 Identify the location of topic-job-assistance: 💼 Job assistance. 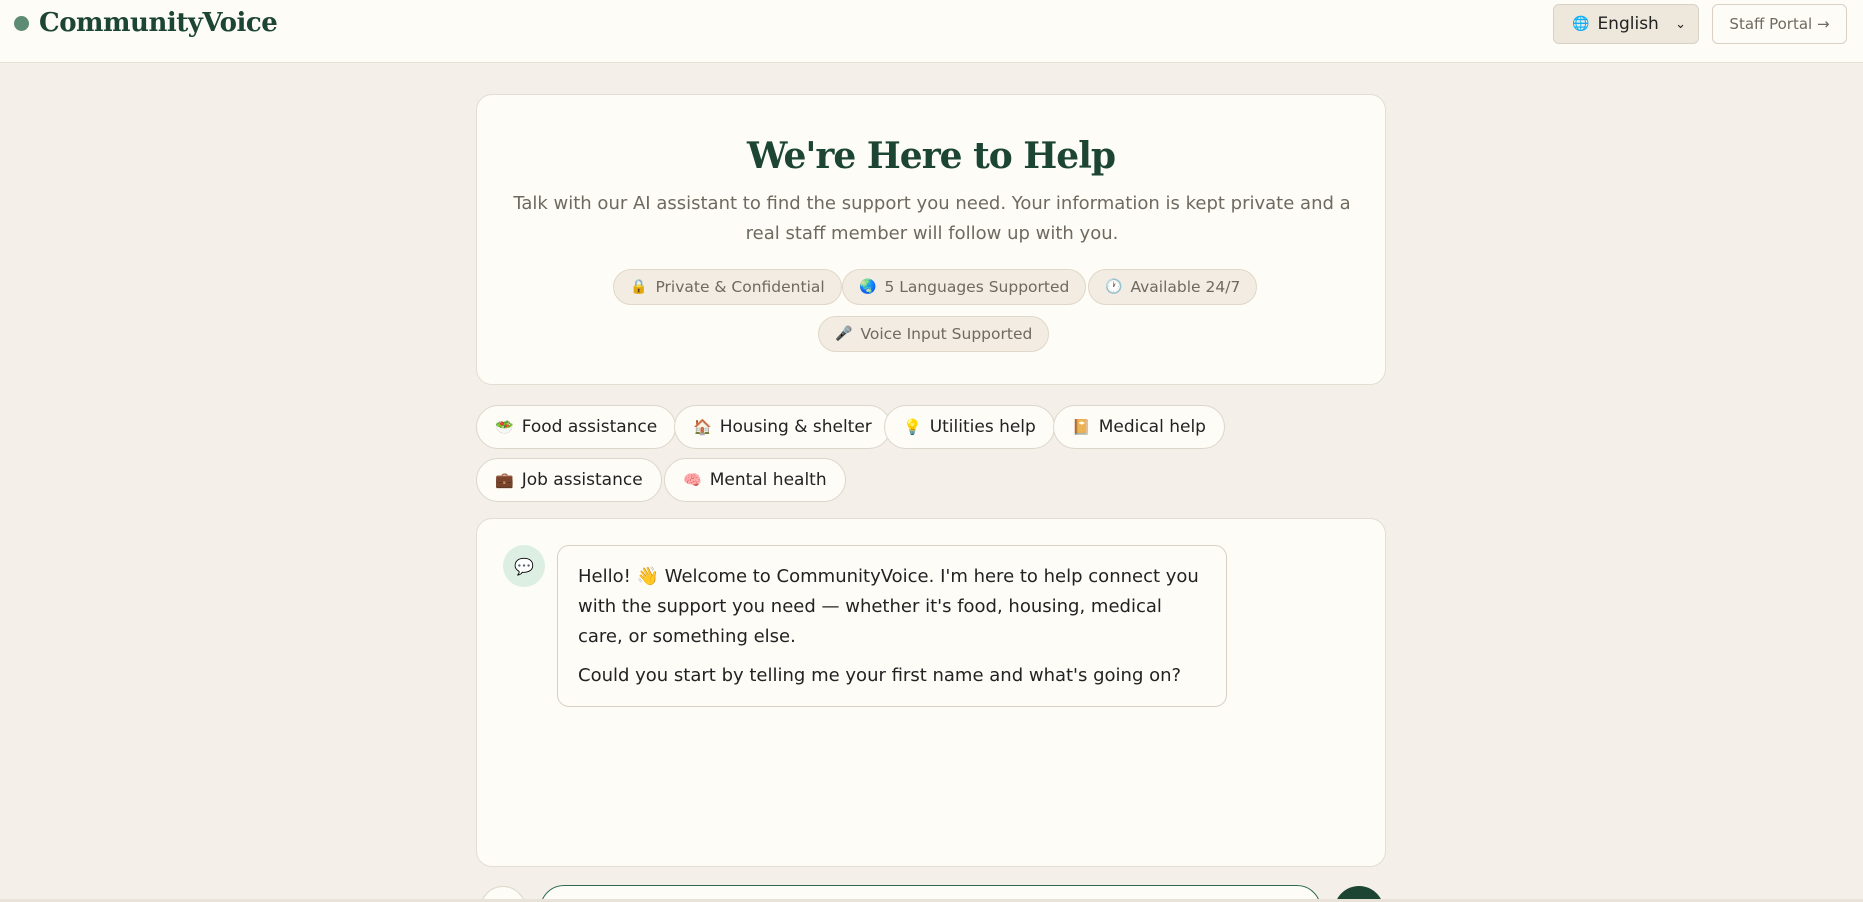
(569, 480).